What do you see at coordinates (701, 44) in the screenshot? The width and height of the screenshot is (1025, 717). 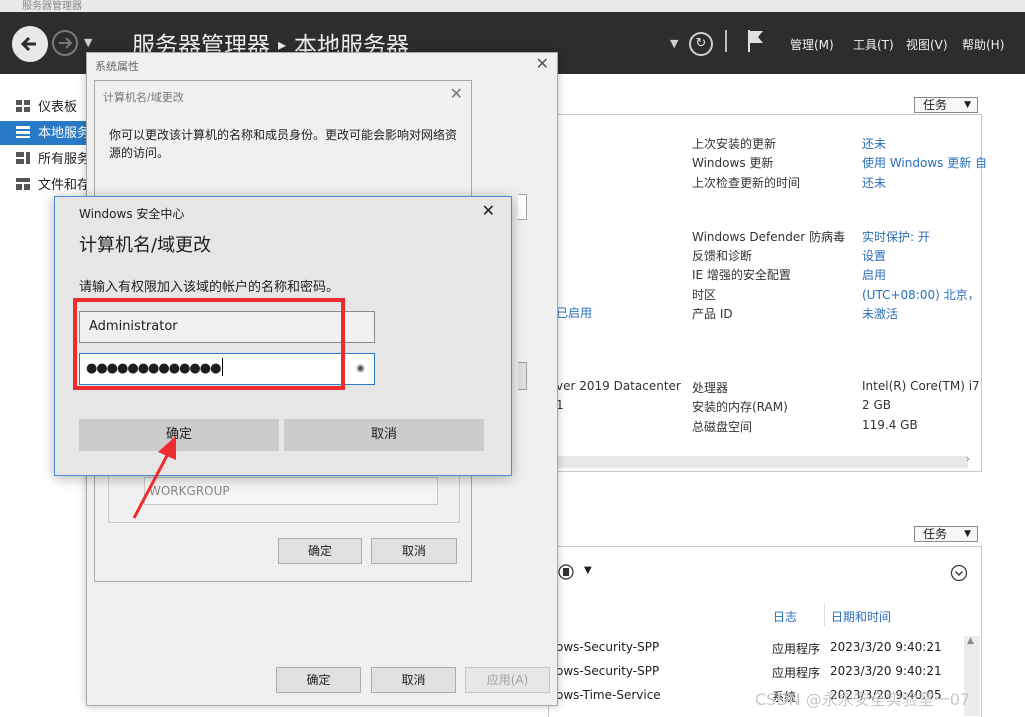 I see `refresh-icon: ↻` at bounding box center [701, 44].